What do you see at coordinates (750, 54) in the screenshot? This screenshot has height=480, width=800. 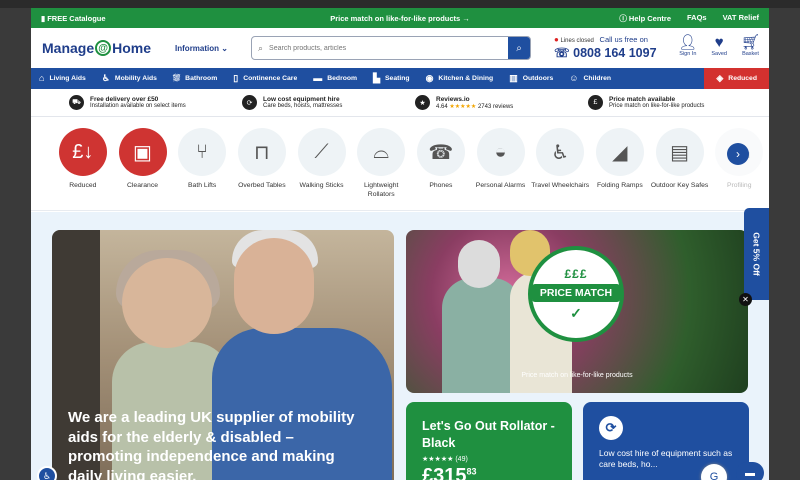 I see `basket-label: Basket` at bounding box center [750, 54].